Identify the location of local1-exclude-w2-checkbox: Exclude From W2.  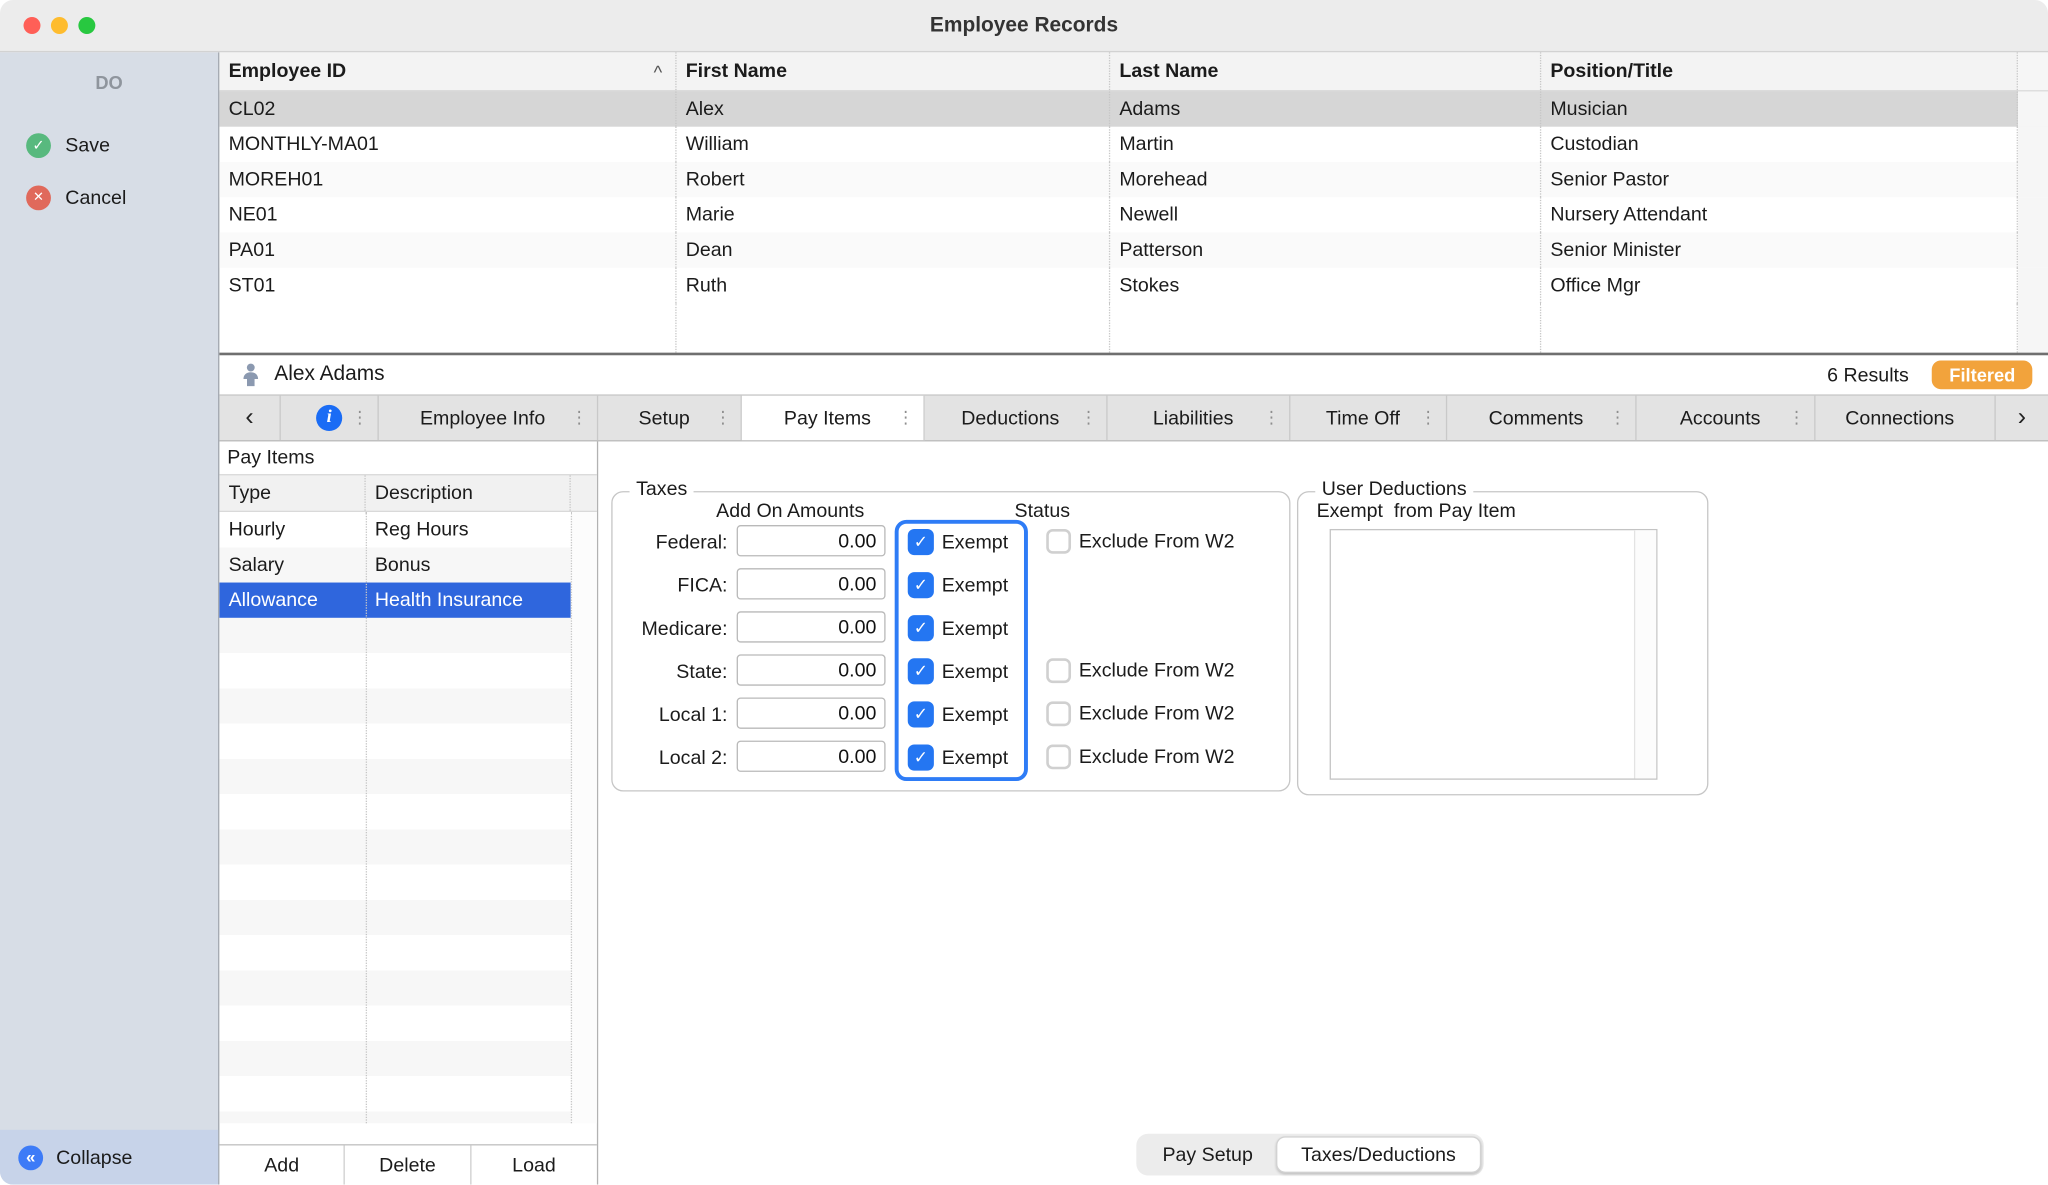
(1140, 714).